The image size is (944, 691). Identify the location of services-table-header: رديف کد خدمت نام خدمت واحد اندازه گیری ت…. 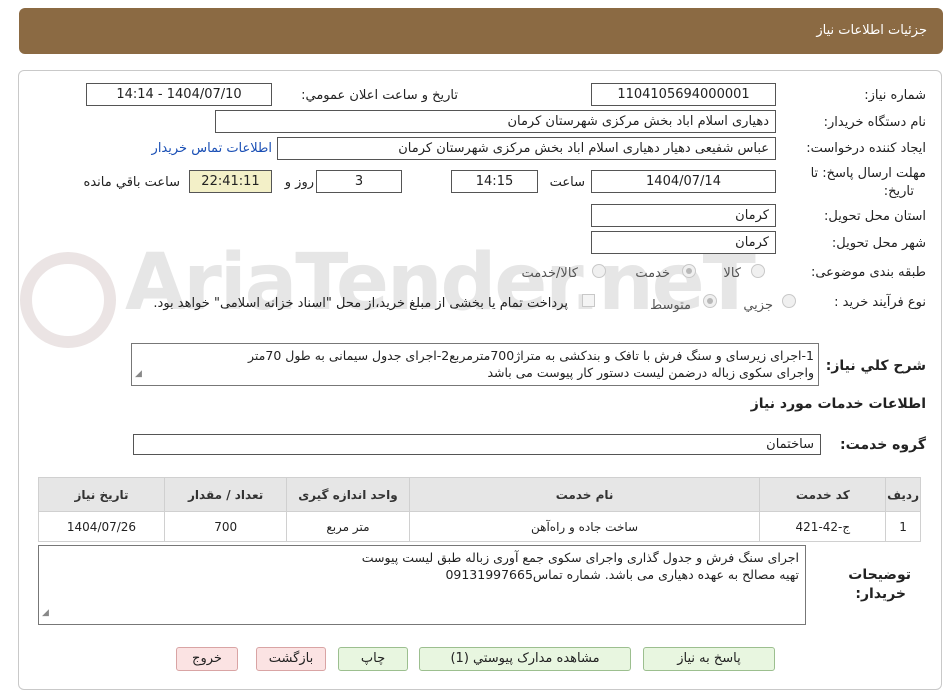
(479, 494).